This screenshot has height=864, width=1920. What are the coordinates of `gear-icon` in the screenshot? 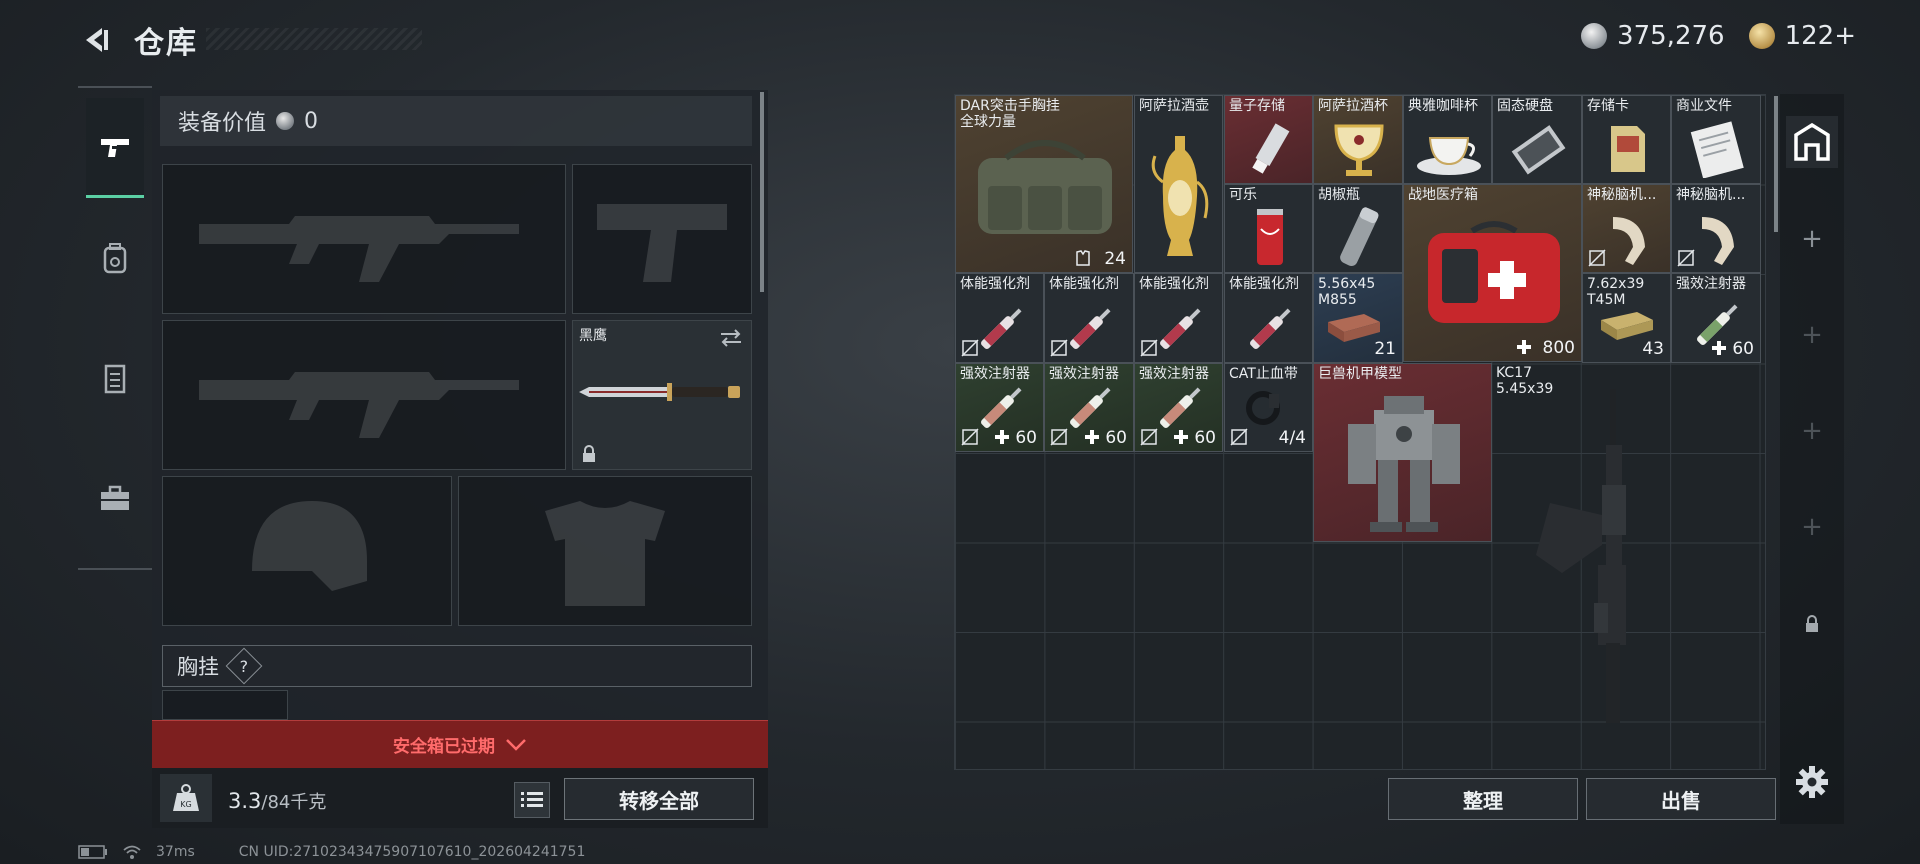 It's located at (1812, 782).